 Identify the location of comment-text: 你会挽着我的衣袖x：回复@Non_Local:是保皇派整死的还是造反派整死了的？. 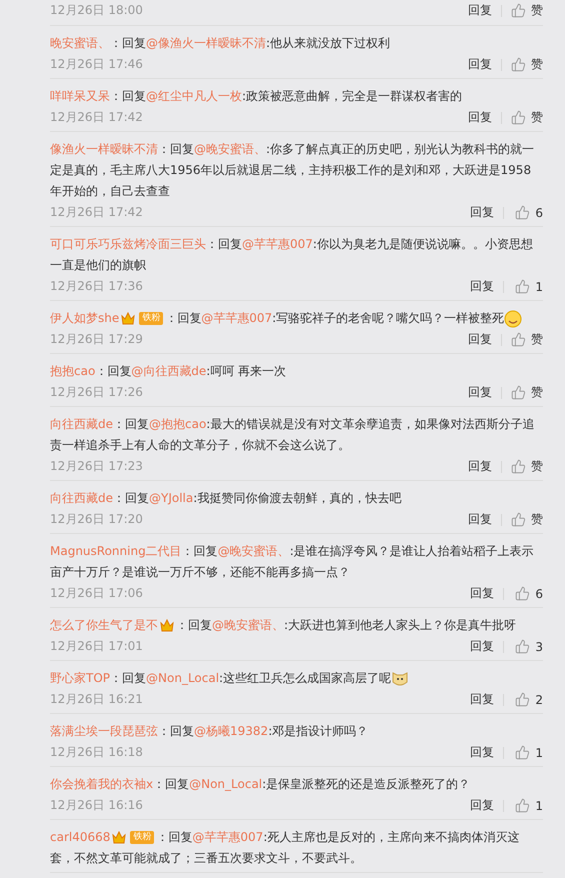
(261, 784).